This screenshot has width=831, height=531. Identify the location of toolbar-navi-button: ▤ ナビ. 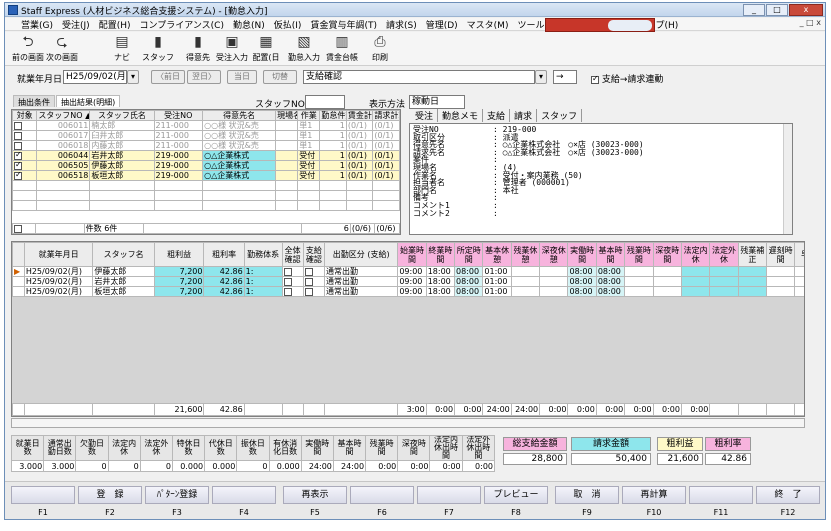
(122, 49).